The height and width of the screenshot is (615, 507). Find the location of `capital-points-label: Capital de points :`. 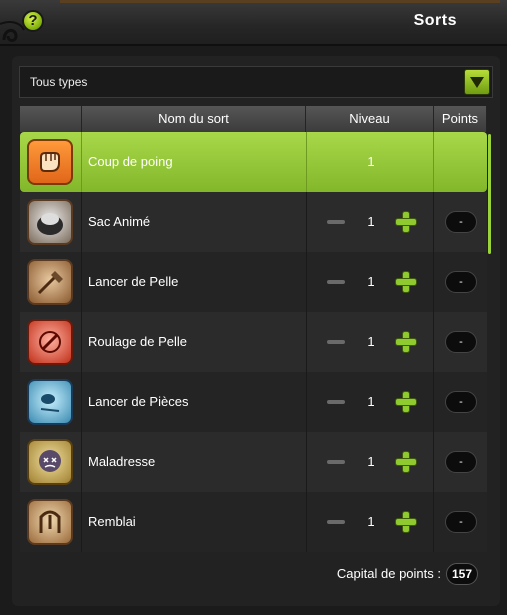

capital-points-label: Capital de points : is located at coordinates (388, 573).